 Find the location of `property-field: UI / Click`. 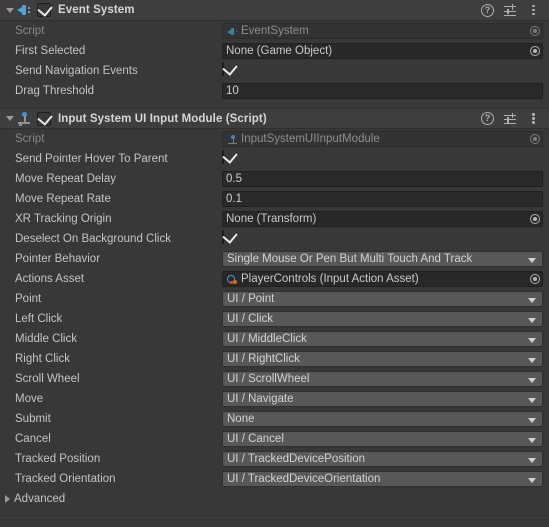

property-field: UI / Click is located at coordinates (382, 319).